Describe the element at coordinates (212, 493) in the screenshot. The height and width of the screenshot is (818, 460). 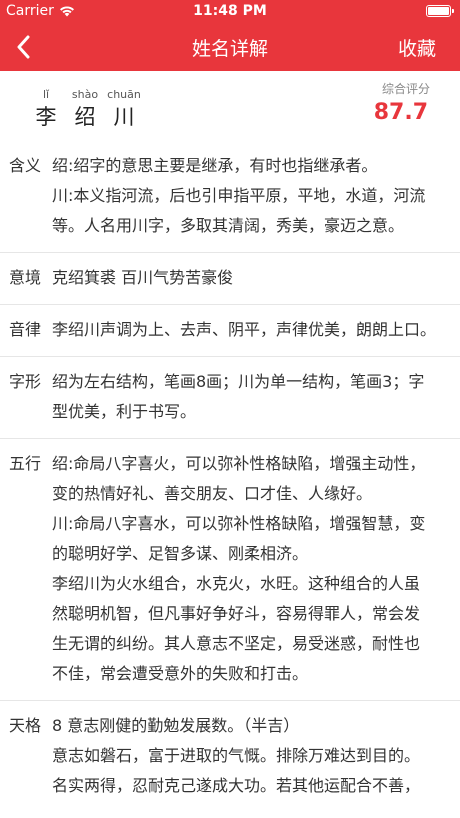
I see `text-line: 变的热情好礼、善交朋友、口才佳、人缘好。` at that location.